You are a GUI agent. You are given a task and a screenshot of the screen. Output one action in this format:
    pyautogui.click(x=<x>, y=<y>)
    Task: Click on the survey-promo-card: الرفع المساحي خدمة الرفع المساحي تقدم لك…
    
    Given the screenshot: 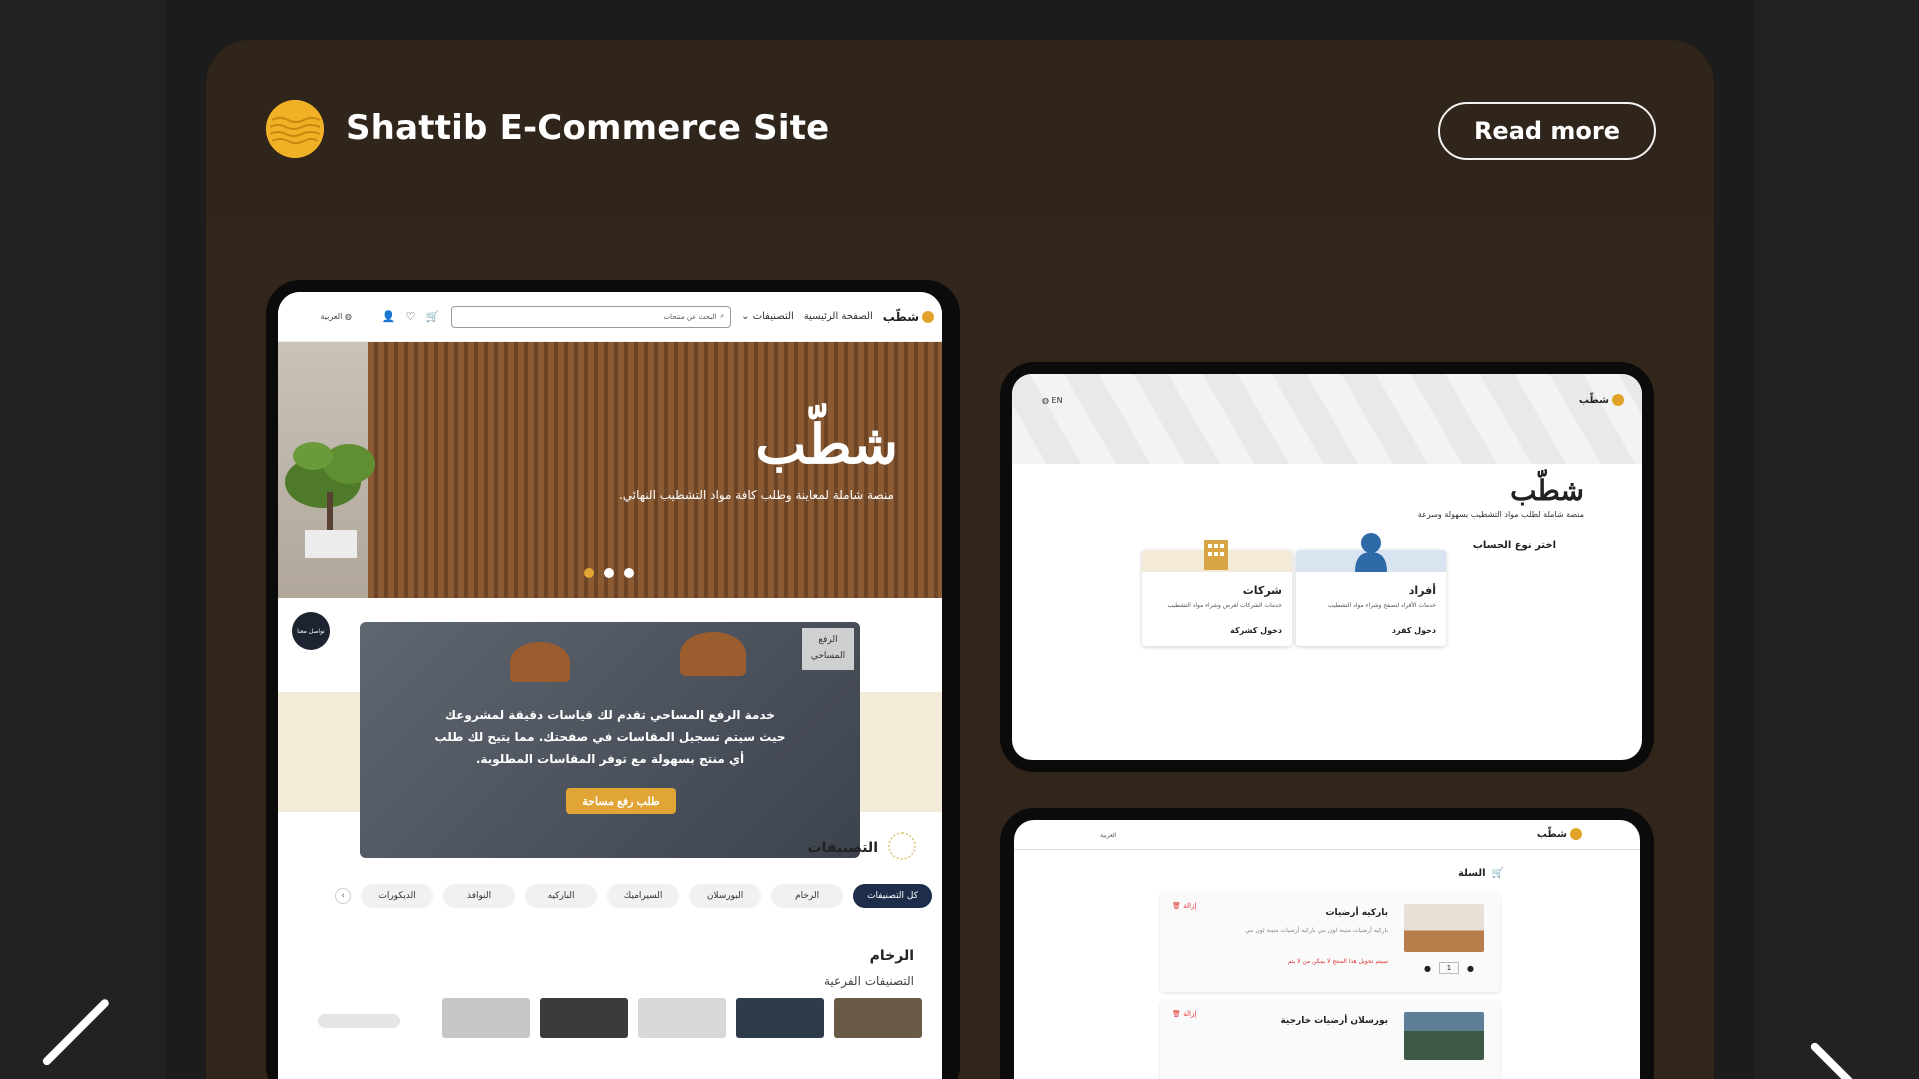 What is the action you would take?
    pyautogui.click(x=610, y=740)
    